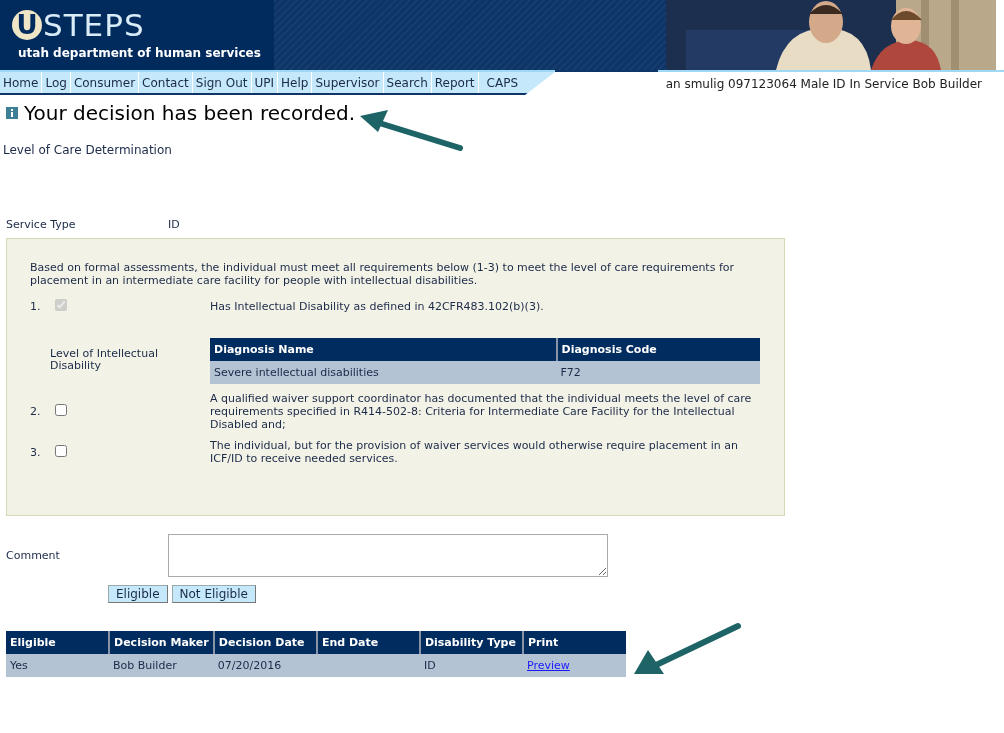 The height and width of the screenshot is (733, 1004). What do you see at coordinates (377, 306) in the screenshot?
I see `requirement-text: Has Intellectual Disability as defined in 42CFR483.102(b)(3).` at bounding box center [377, 306].